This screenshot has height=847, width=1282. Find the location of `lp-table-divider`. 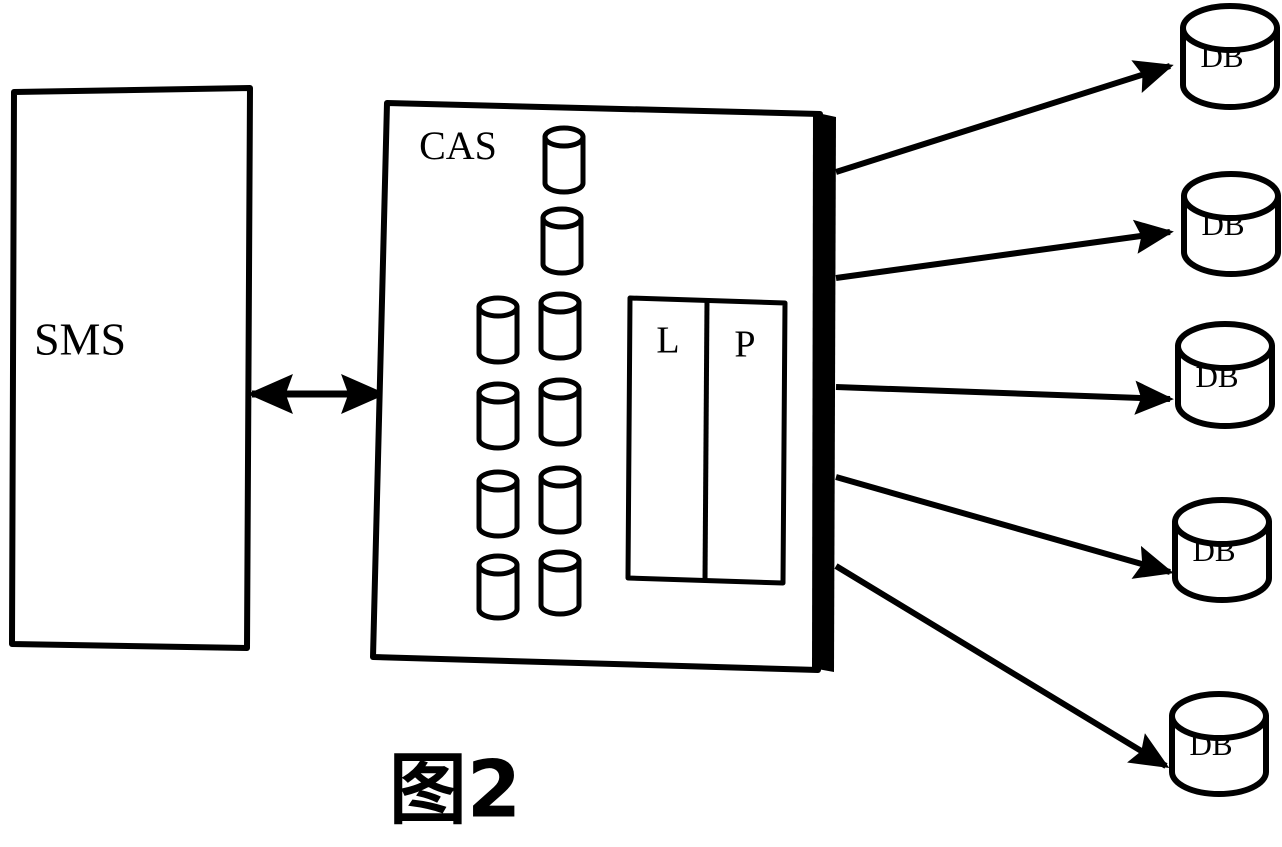

lp-table-divider is located at coordinates (706, 440).